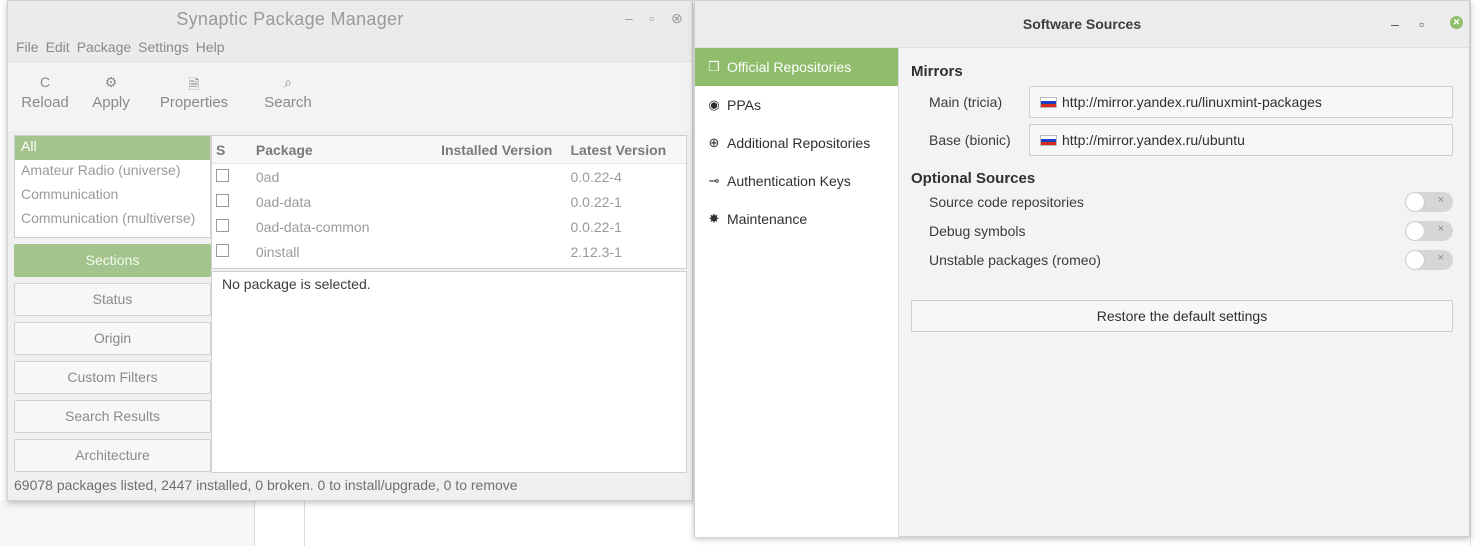 This screenshot has width=1480, height=546. What do you see at coordinates (596, 251) in the screenshot?
I see `latest-version: 2.12.3-1` at bounding box center [596, 251].